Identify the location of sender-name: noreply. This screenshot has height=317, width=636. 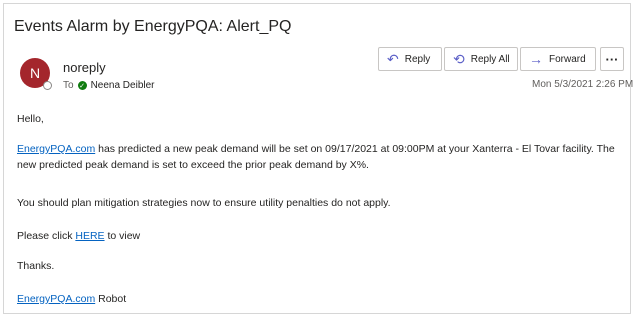
(84, 67).